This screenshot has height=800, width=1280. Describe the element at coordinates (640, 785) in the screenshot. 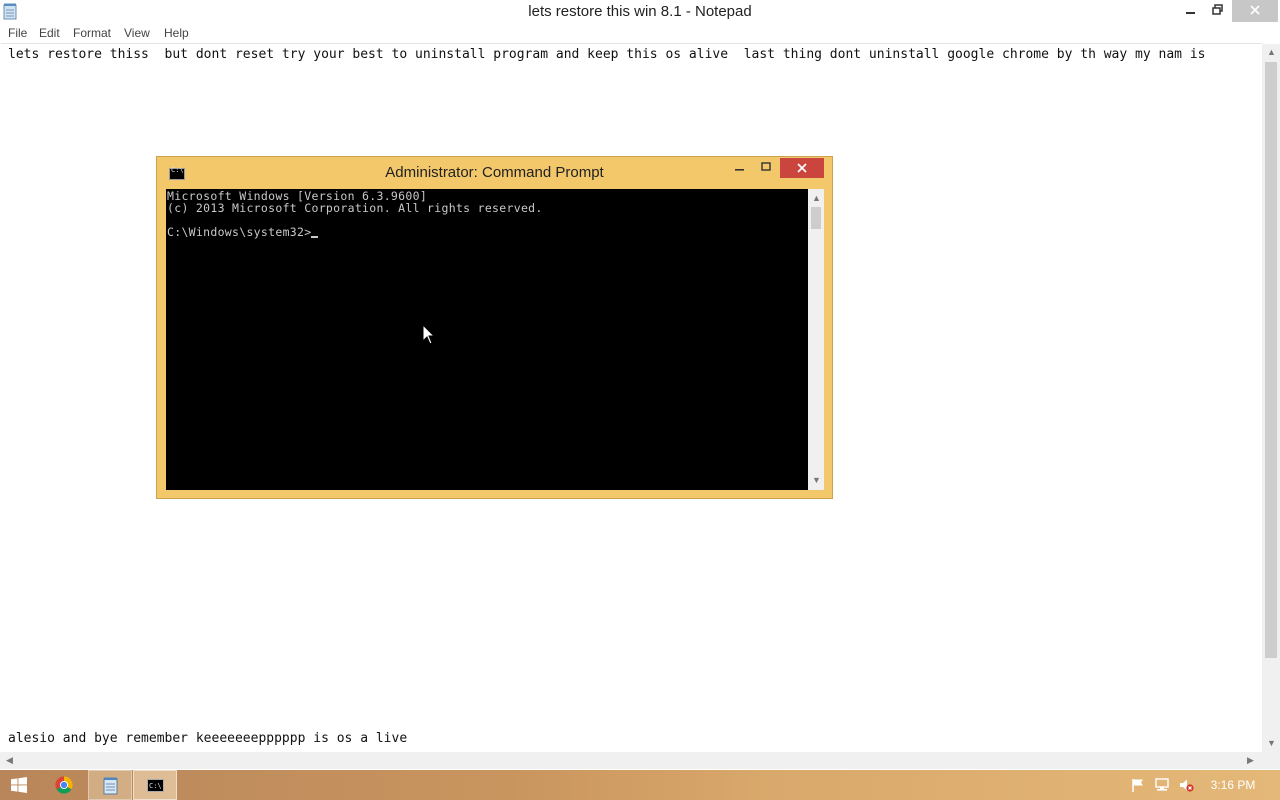

I see `taskbar: C:\ 3:16 PM` at that location.